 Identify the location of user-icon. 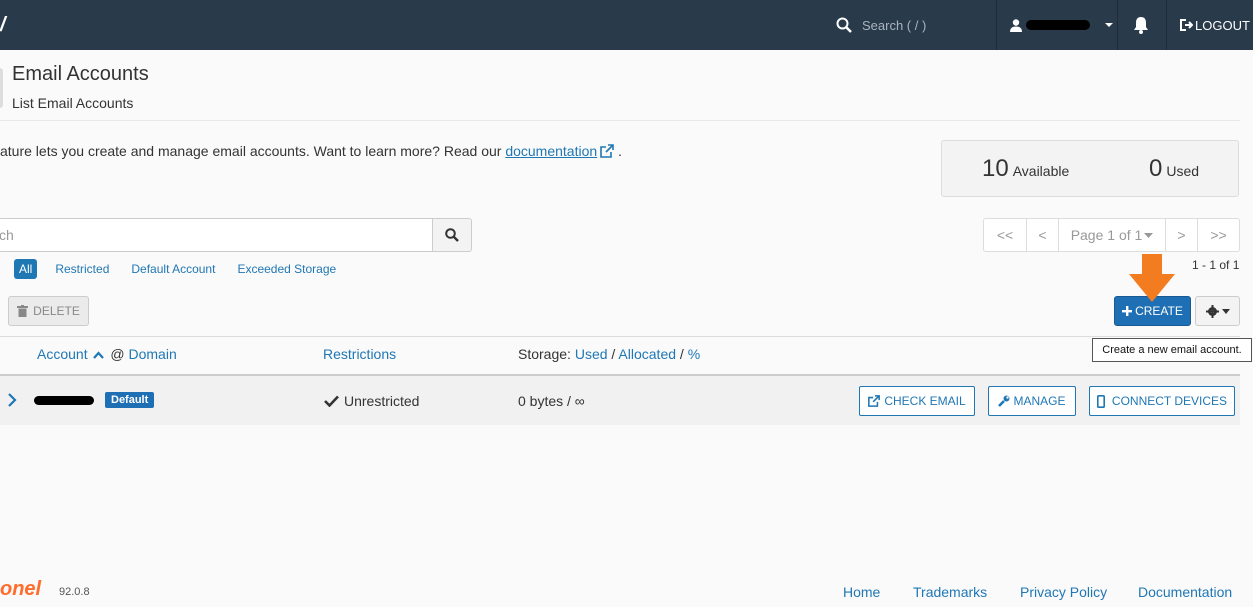
(1016, 25).